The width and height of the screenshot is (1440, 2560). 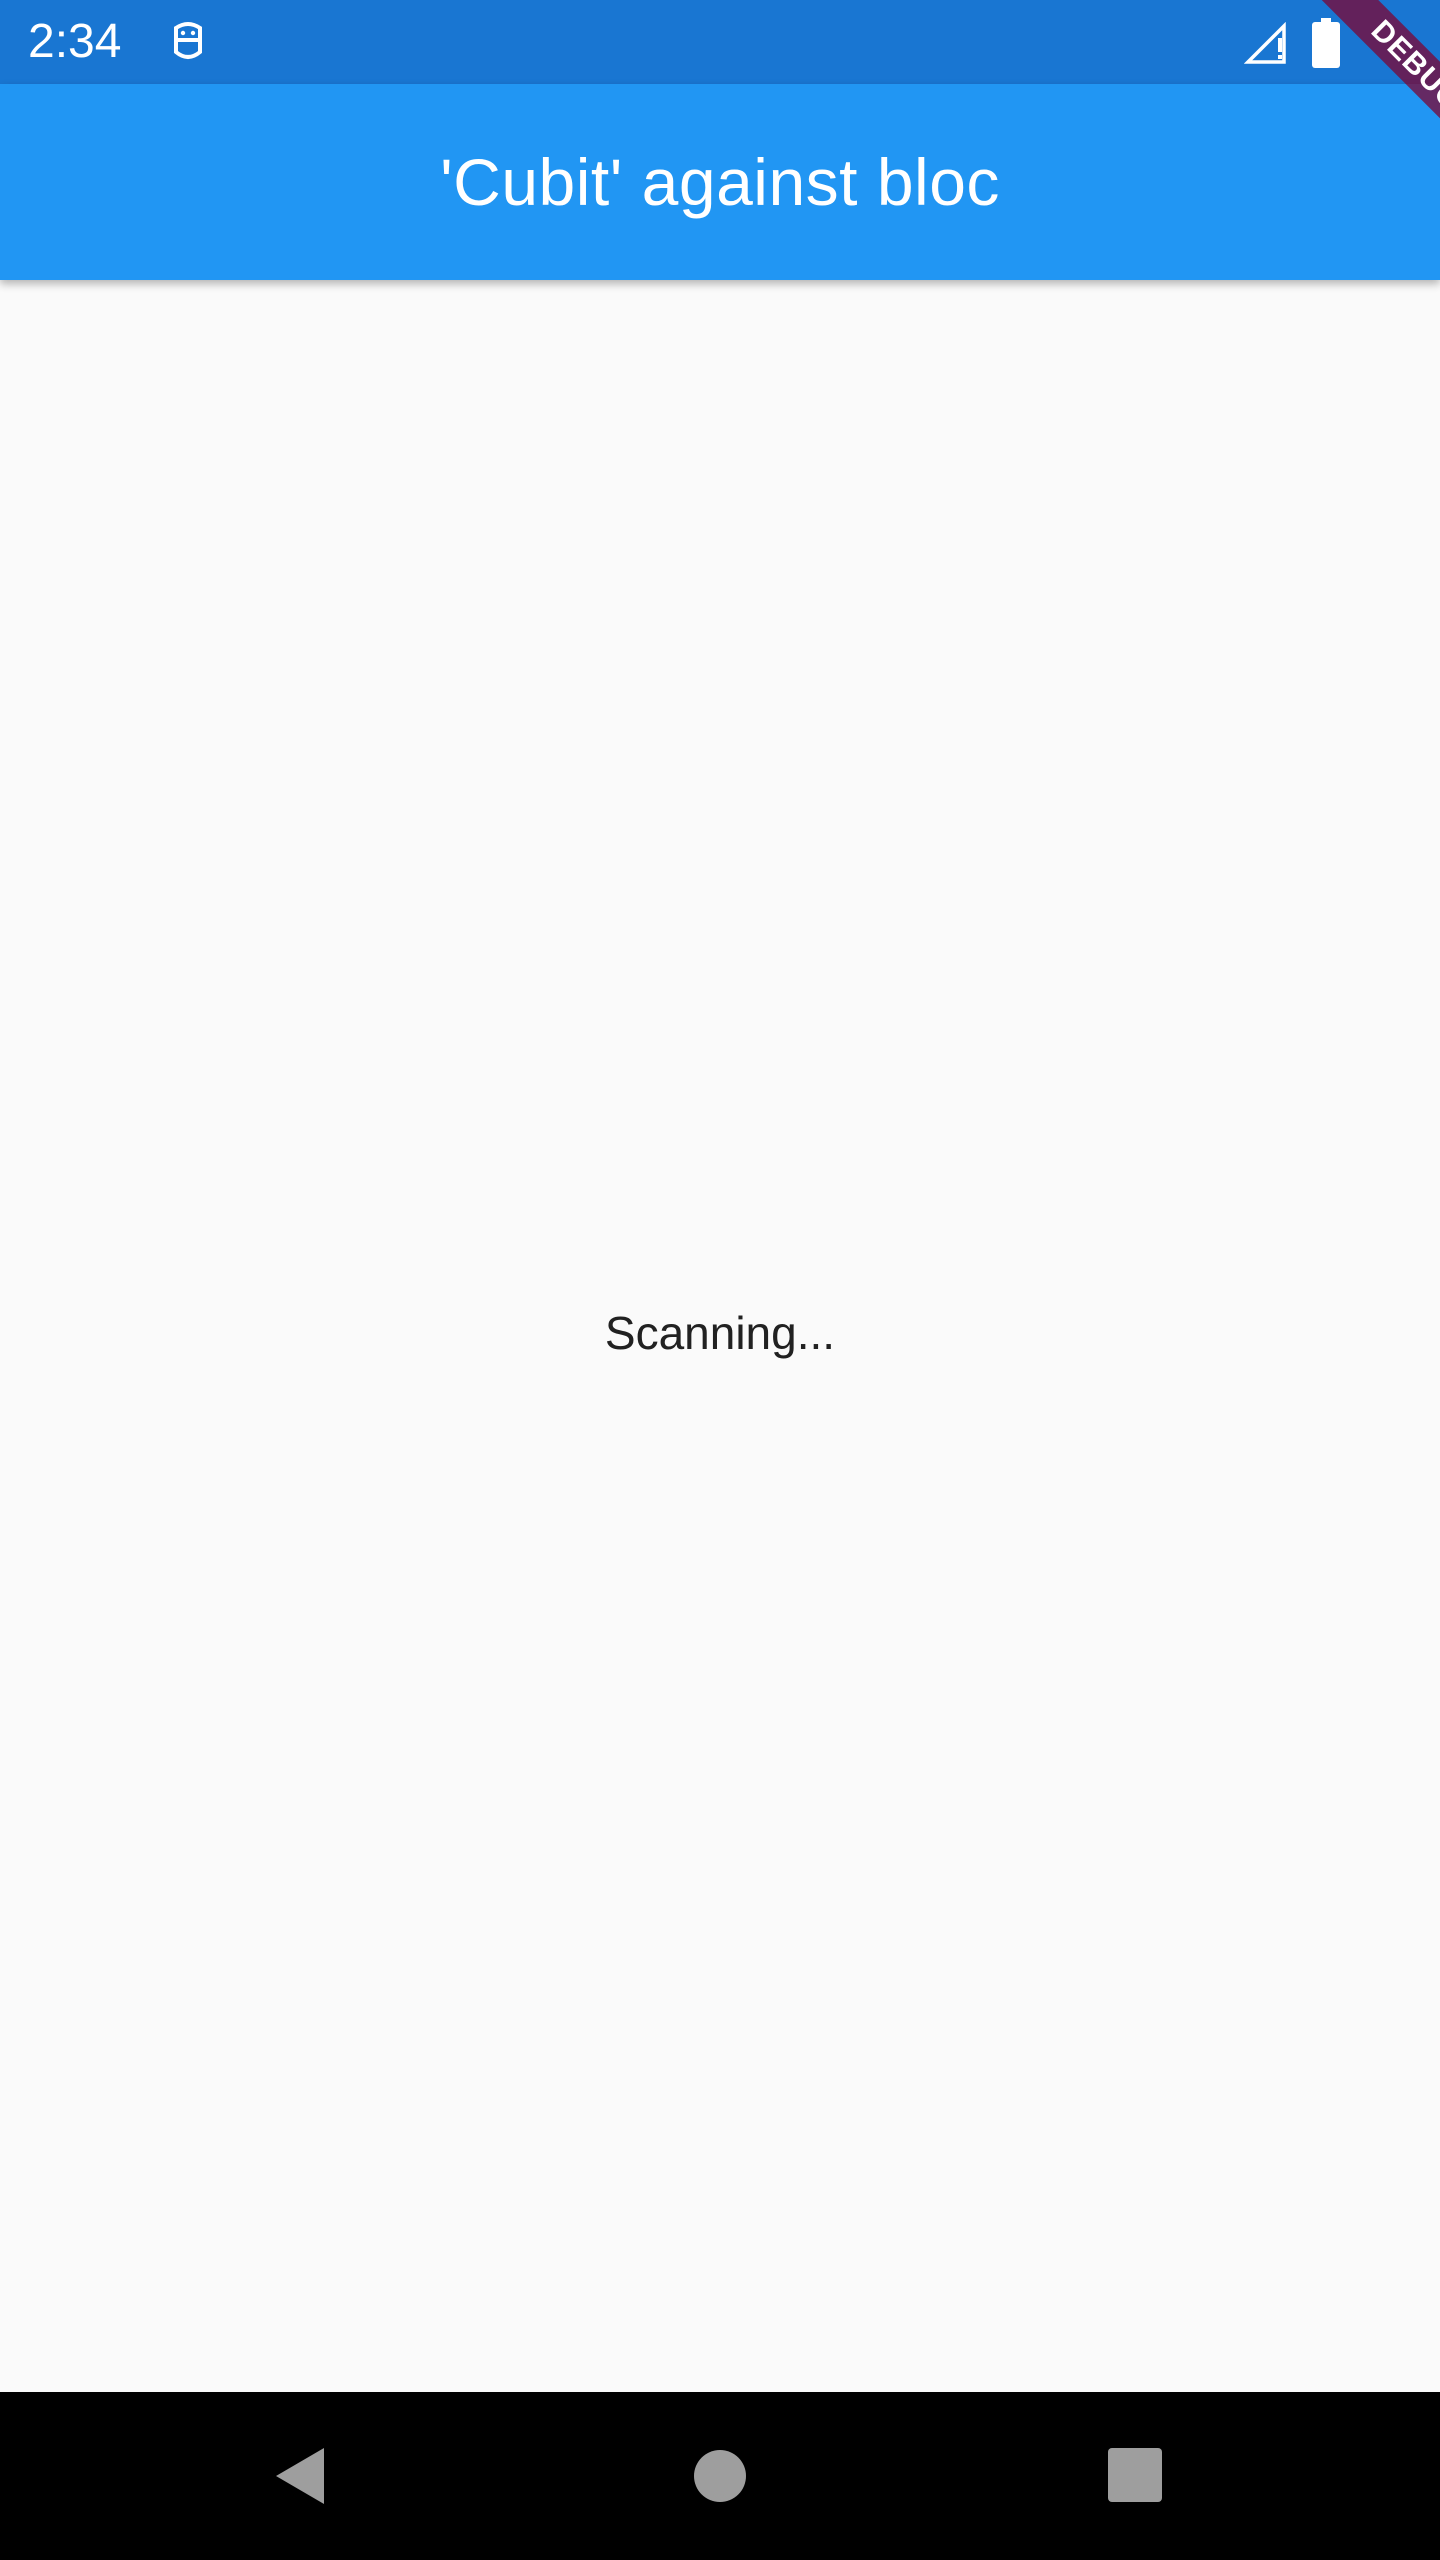 I want to click on robot-notification-icon, so click(x=188, y=40).